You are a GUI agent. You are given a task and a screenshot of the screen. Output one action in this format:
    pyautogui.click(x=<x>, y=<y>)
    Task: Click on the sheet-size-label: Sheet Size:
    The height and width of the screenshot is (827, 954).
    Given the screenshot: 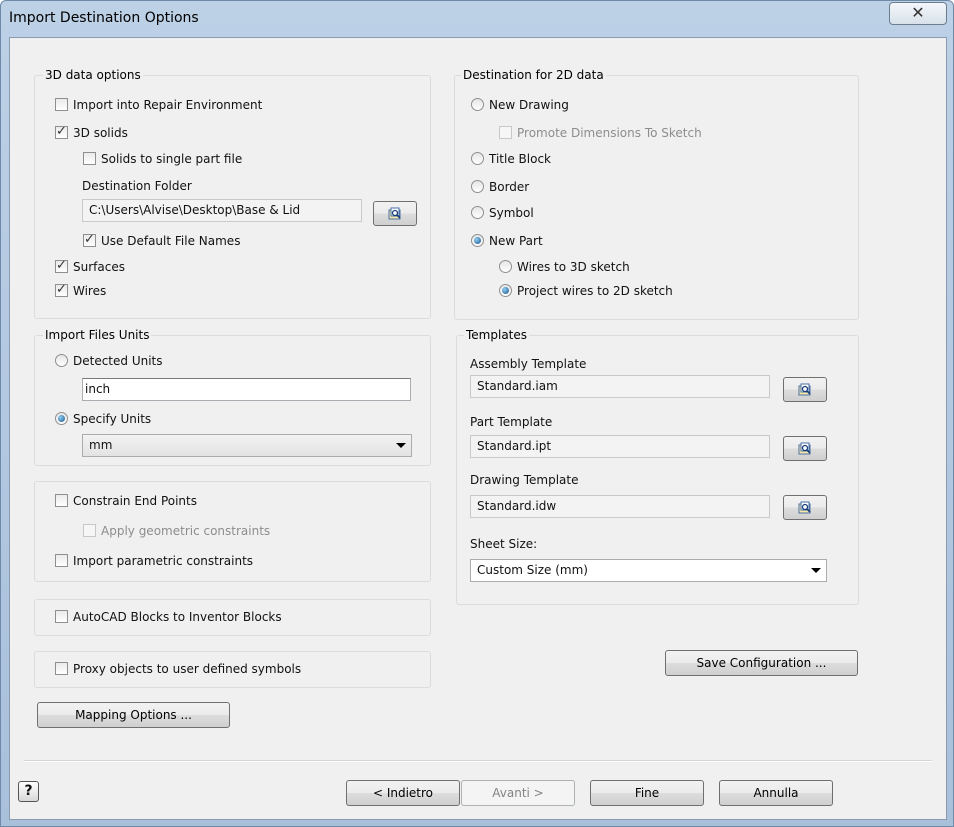 What is the action you would take?
    pyautogui.click(x=504, y=544)
    